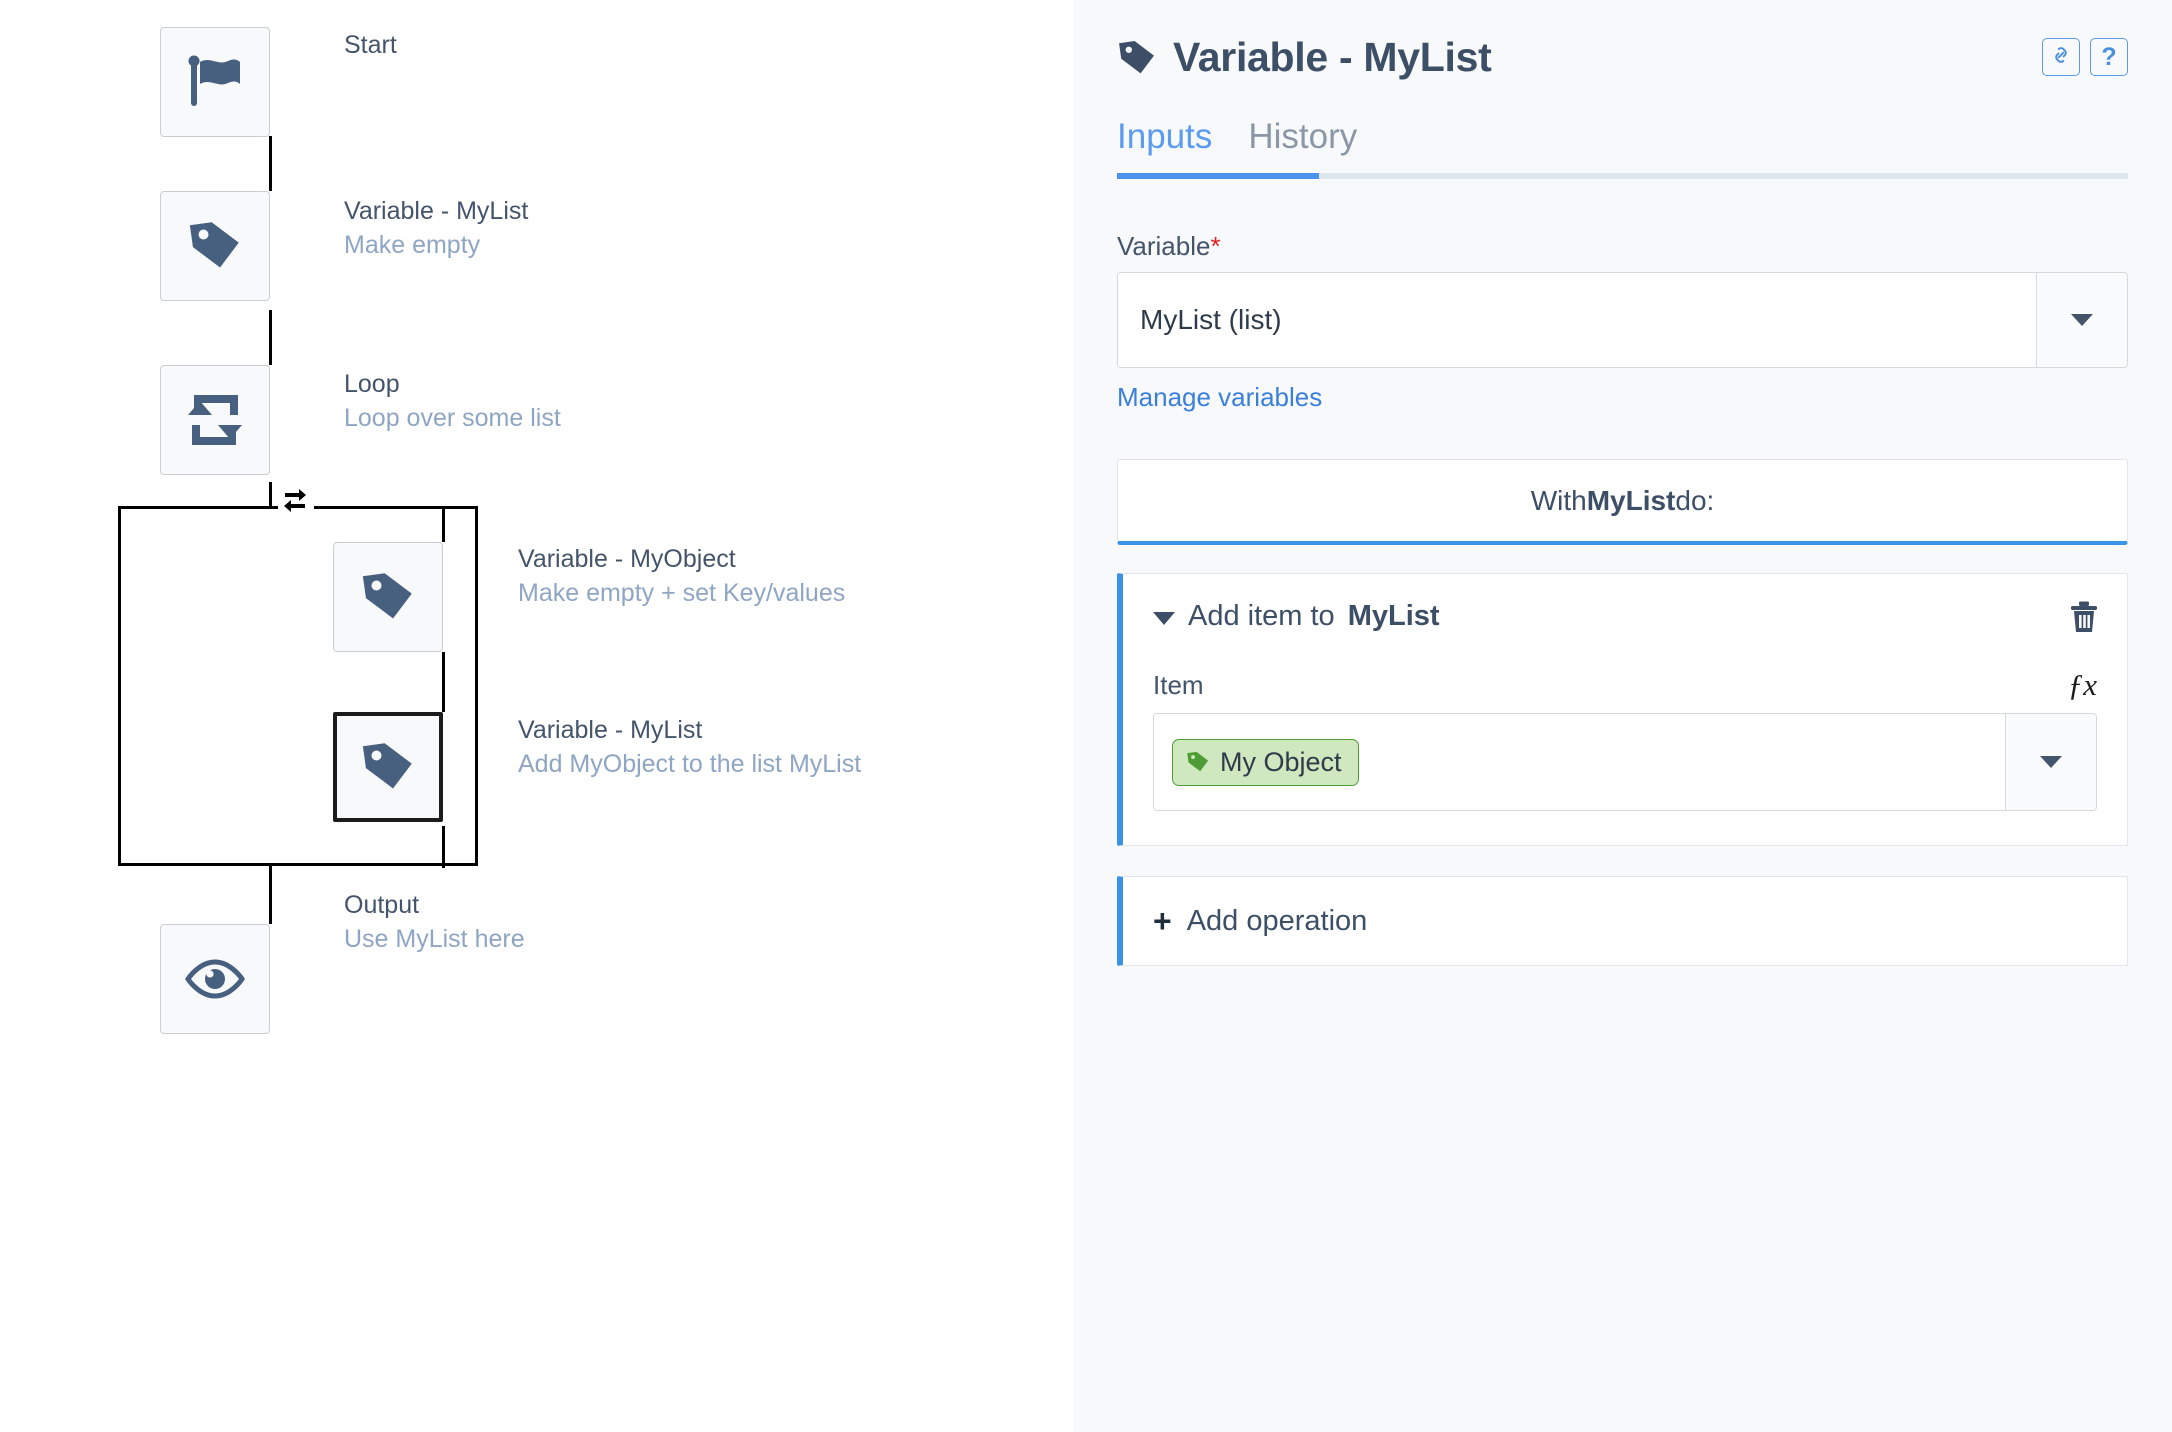 The image size is (2172, 1432). I want to click on variable-select-caret, so click(2082, 320).